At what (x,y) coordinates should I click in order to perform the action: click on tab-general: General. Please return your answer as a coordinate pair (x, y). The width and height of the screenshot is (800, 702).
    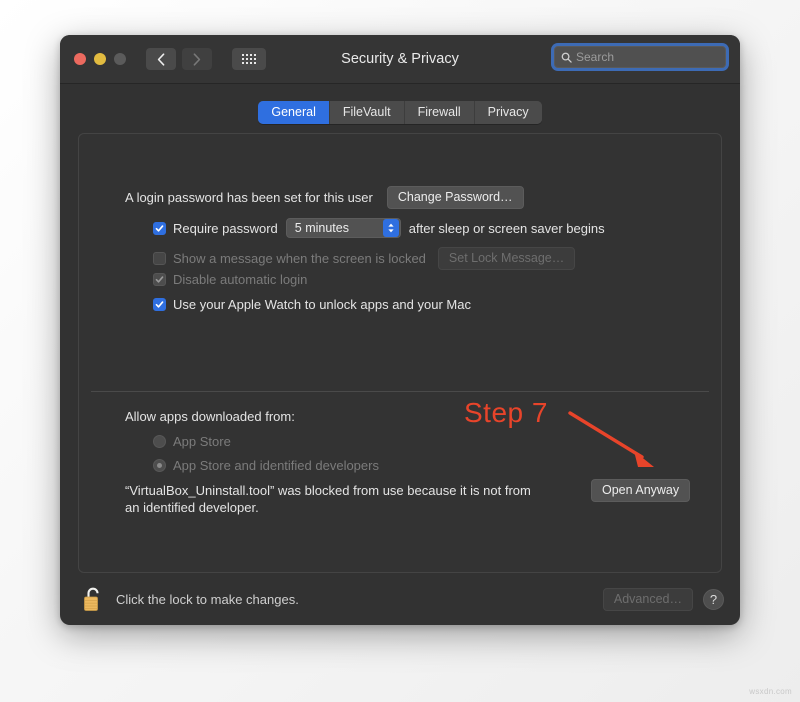
    Looking at the image, I should click on (294, 112).